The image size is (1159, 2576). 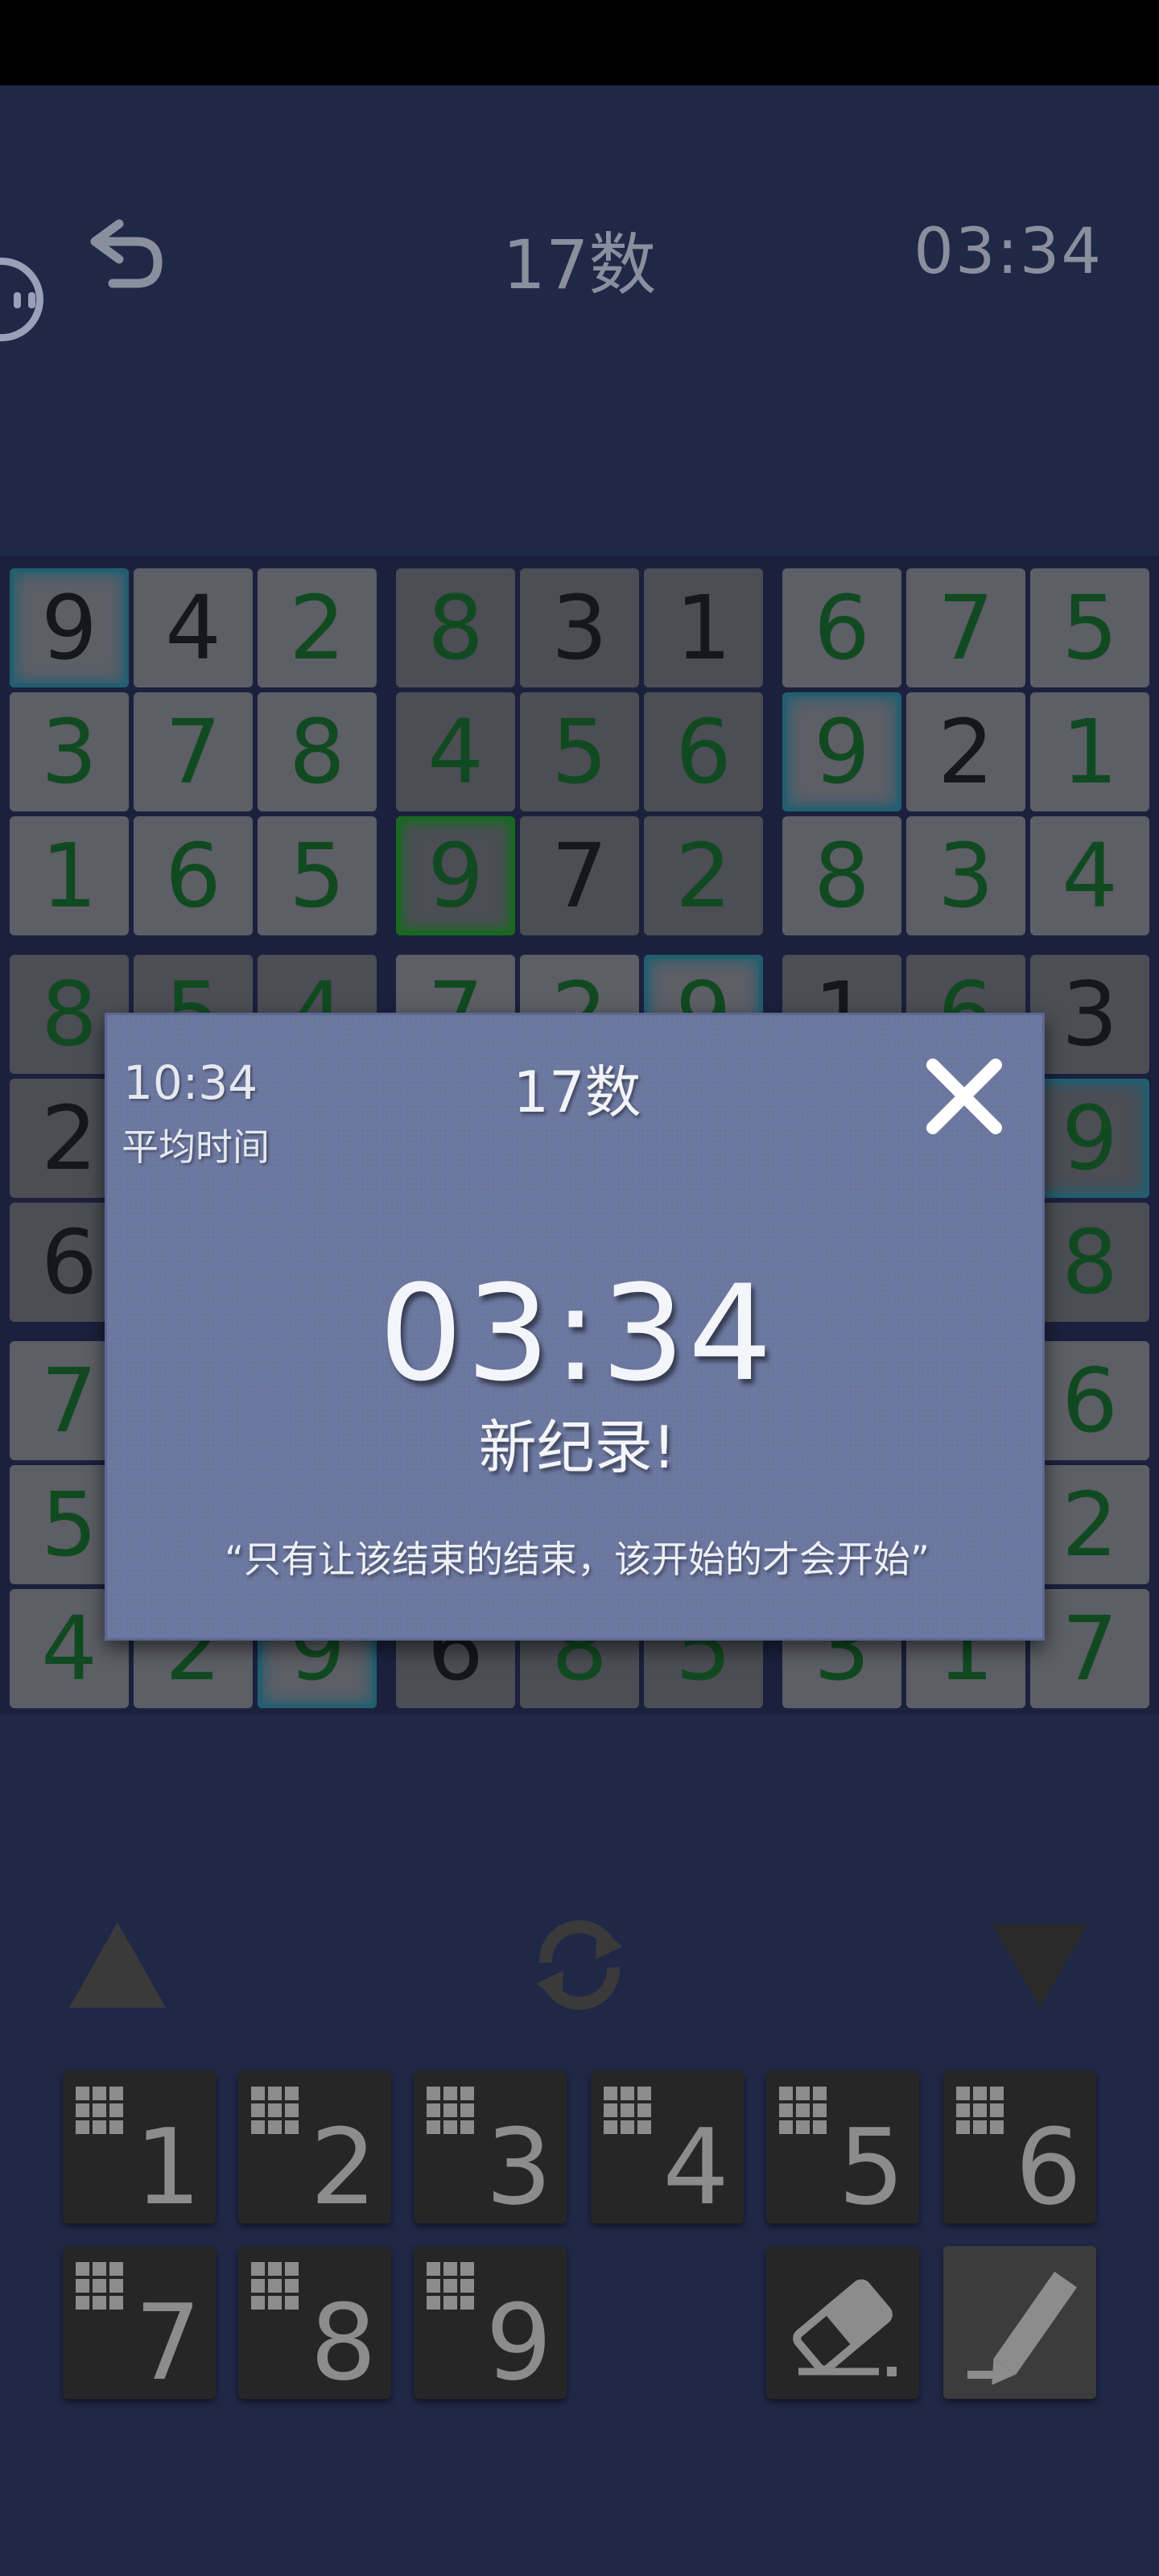 I want to click on average-time-value: 10:34, so click(x=190, y=1082).